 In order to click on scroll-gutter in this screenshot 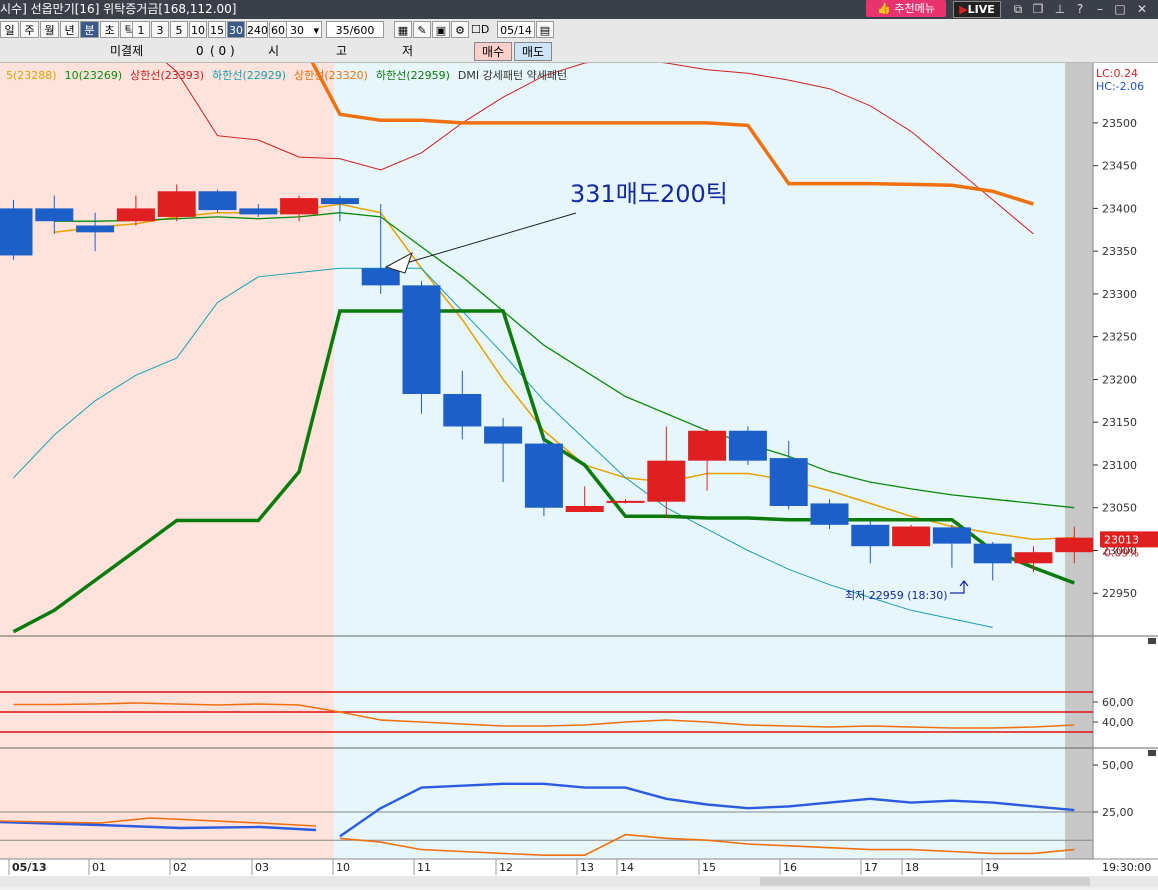, I will do `click(1079, 461)`.